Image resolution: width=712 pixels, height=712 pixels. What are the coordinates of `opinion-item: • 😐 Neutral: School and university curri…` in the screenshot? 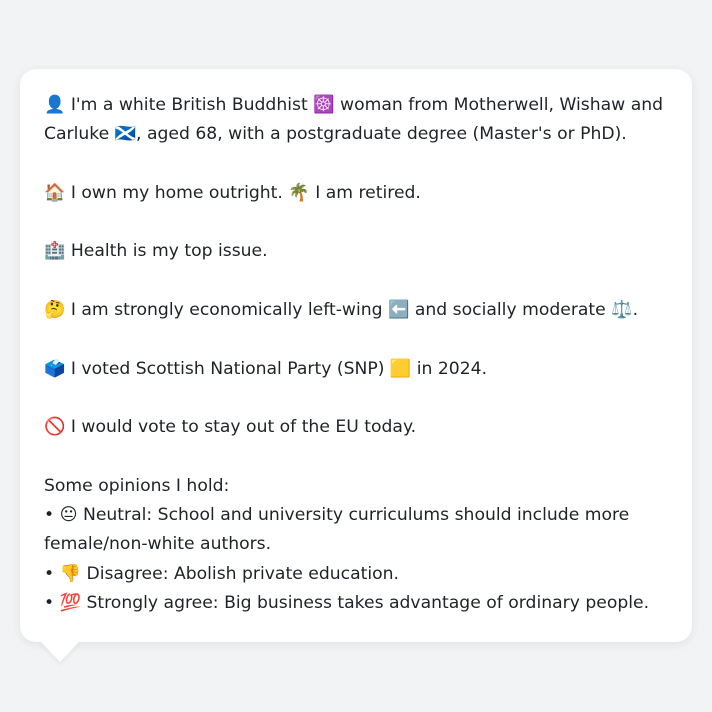 It's located at (337, 530).